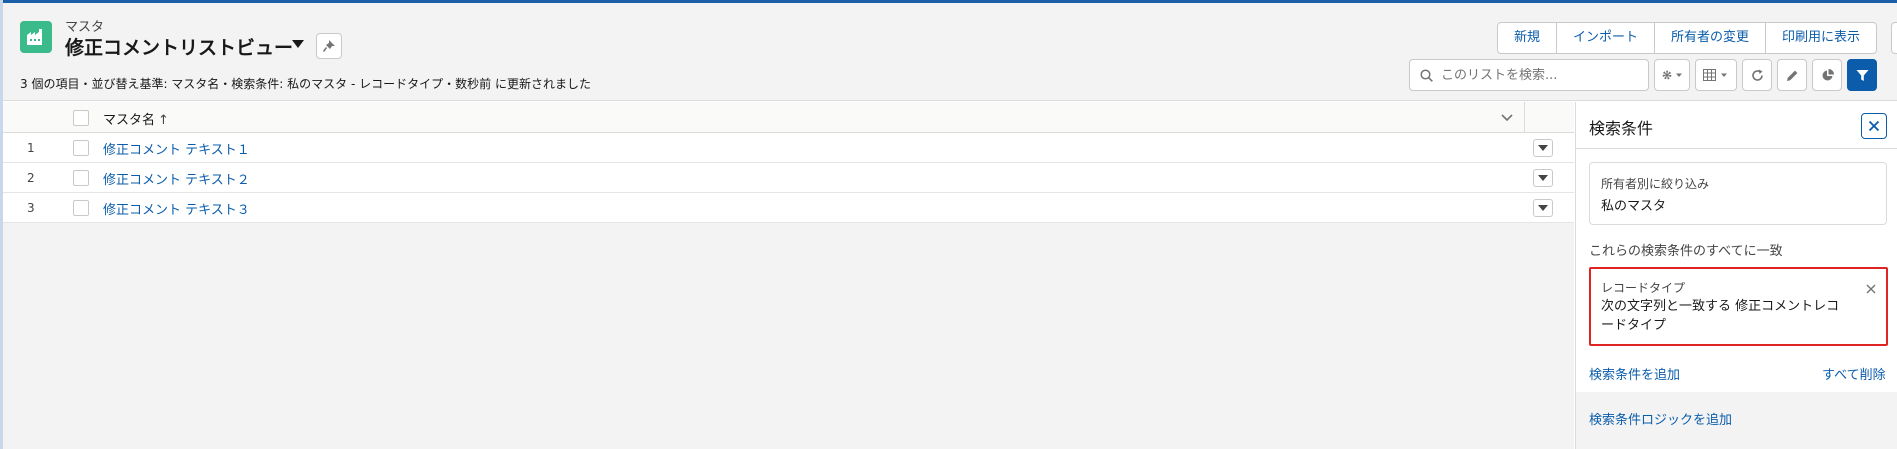 This screenshot has height=449, width=1897. I want to click on chevron-down-icon, so click(1507, 117).